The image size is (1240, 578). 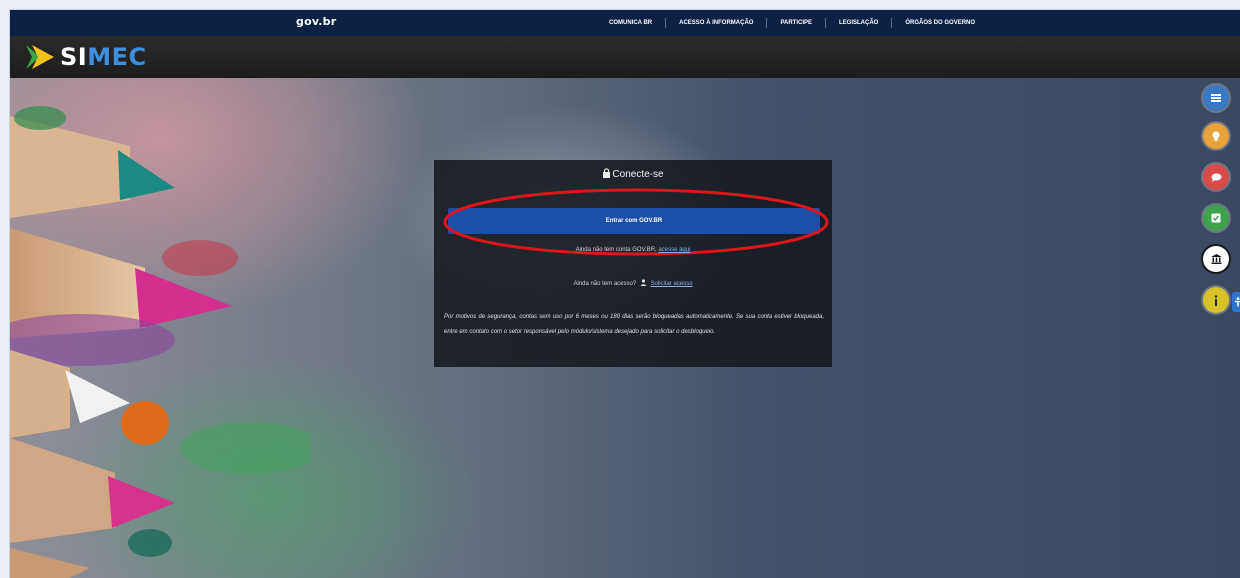 I want to click on side-button-list, so click(x=1216, y=98).